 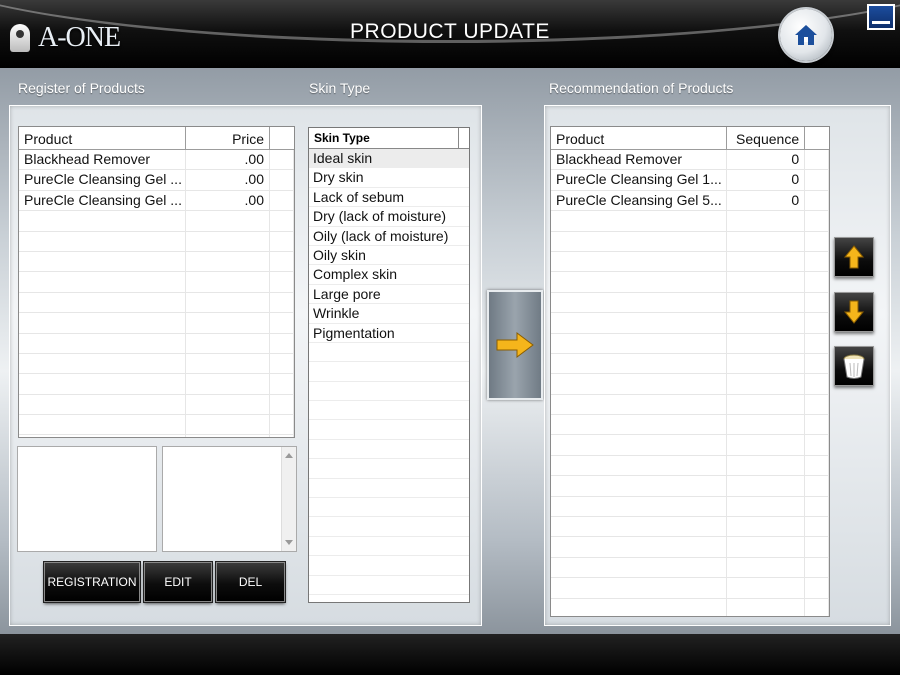 What do you see at coordinates (282, 138) in the screenshot?
I see `column-header-spacer` at bounding box center [282, 138].